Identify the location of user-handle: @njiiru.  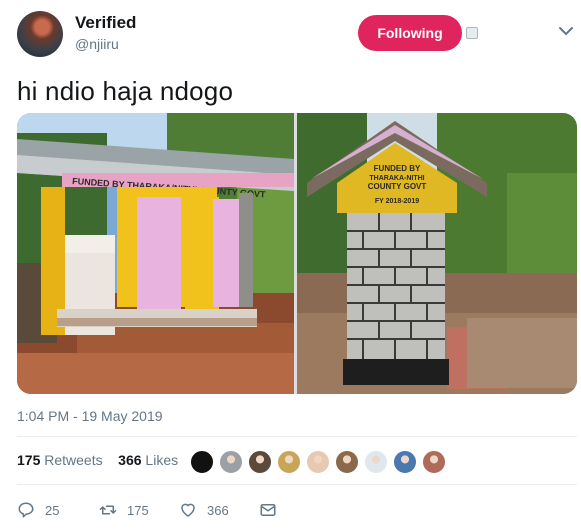
(97, 44).